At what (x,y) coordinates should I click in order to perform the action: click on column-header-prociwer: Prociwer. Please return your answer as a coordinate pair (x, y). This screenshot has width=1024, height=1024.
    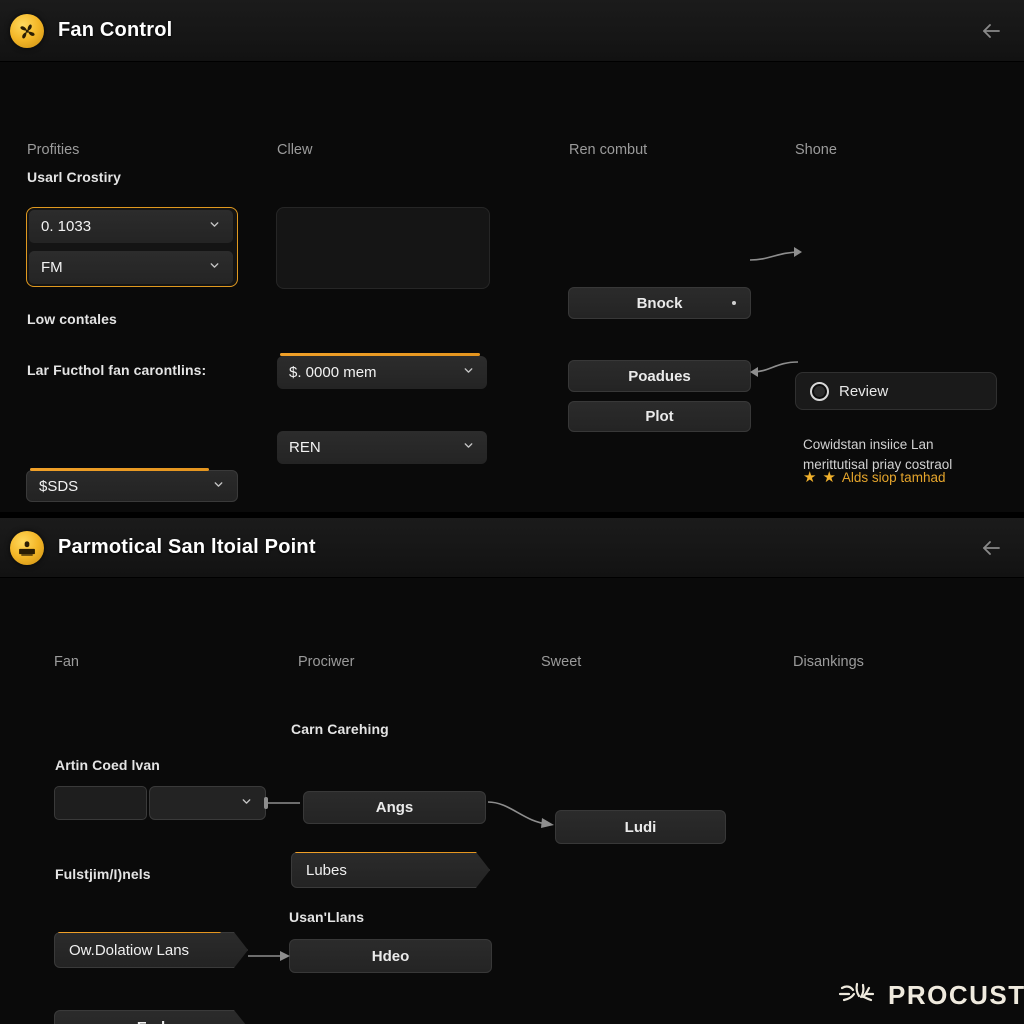
    Looking at the image, I should click on (326, 662).